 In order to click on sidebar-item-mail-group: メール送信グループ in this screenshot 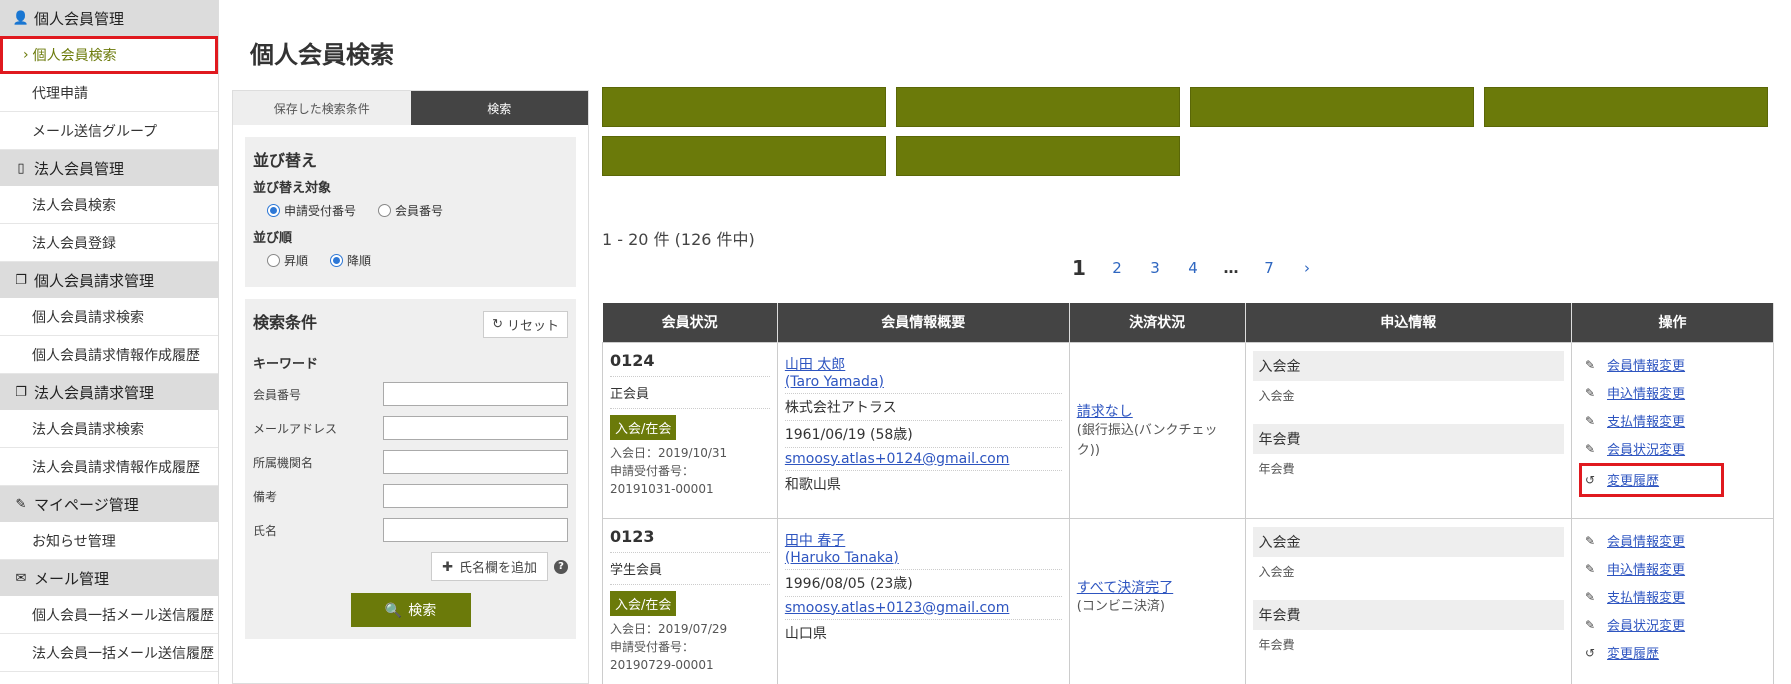, I will do `click(109, 131)`.